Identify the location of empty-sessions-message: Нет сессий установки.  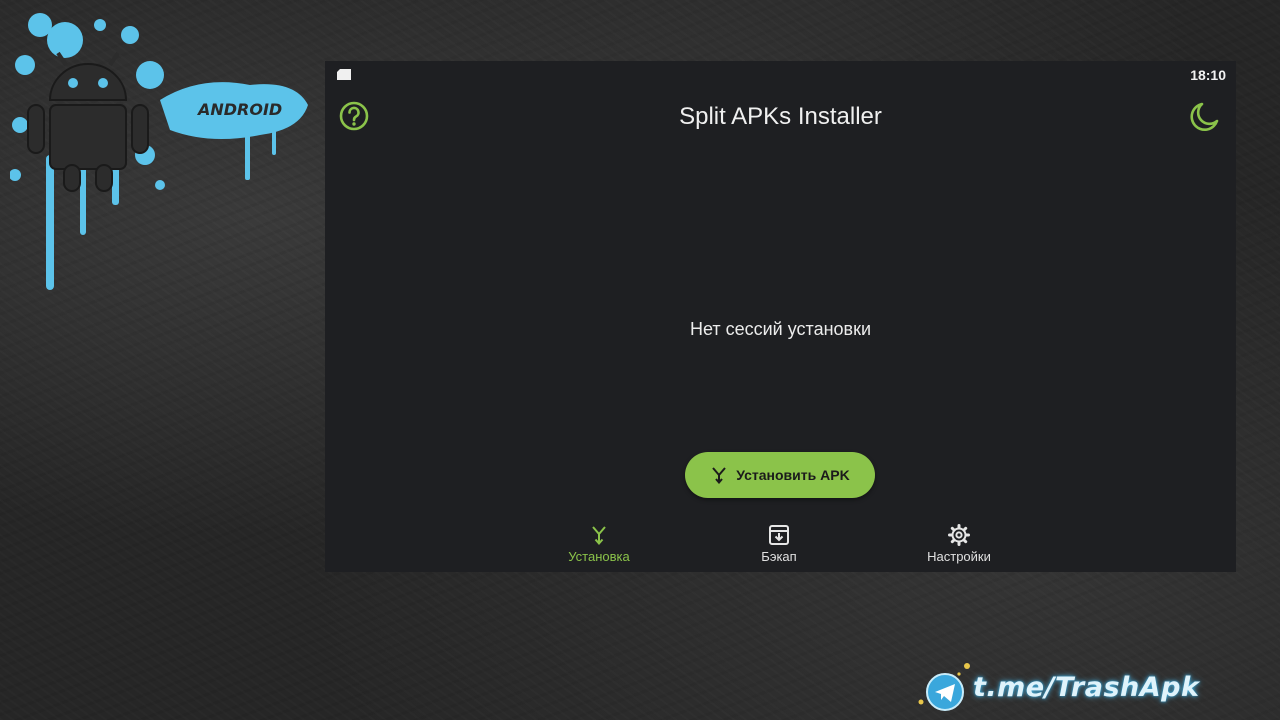
(780, 329).